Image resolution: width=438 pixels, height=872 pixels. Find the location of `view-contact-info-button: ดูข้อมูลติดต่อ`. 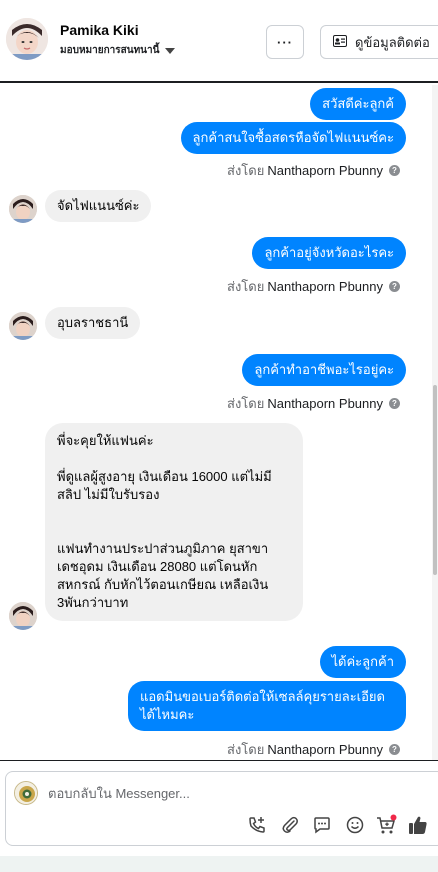

view-contact-info-button: ดูข้อมูลติดต่อ is located at coordinates (379, 42).